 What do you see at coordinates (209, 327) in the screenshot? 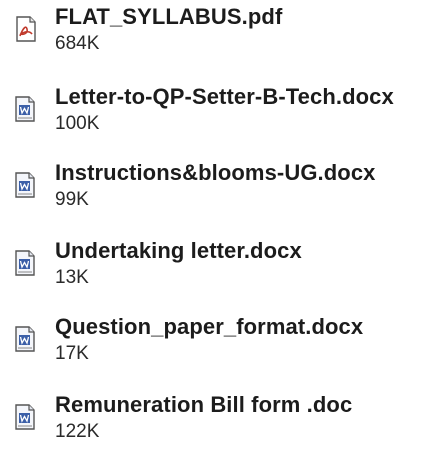
I see `file-name-link: Question_paper_format.docx` at bounding box center [209, 327].